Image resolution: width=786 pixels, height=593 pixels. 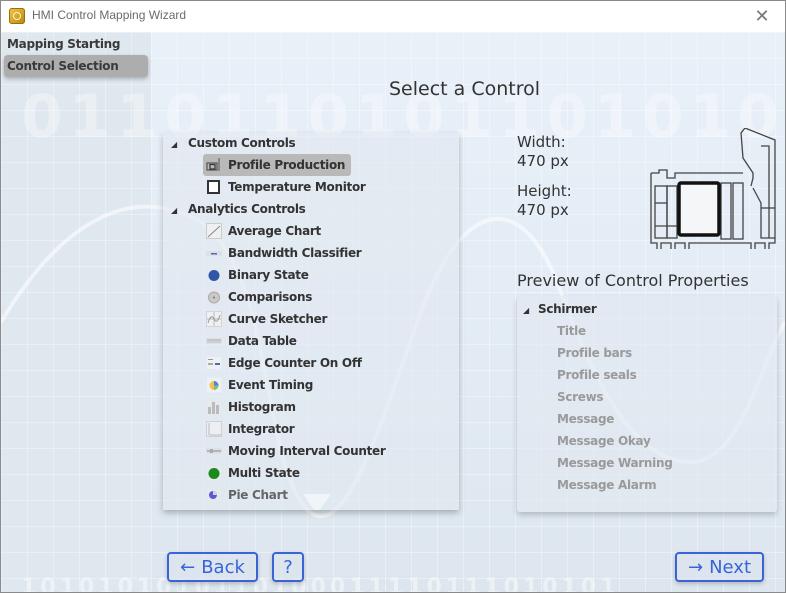 What do you see at coordinates (594, 353) in the screenshot?
I see `property-item: Profile bars` at bounding box center [594, 353].